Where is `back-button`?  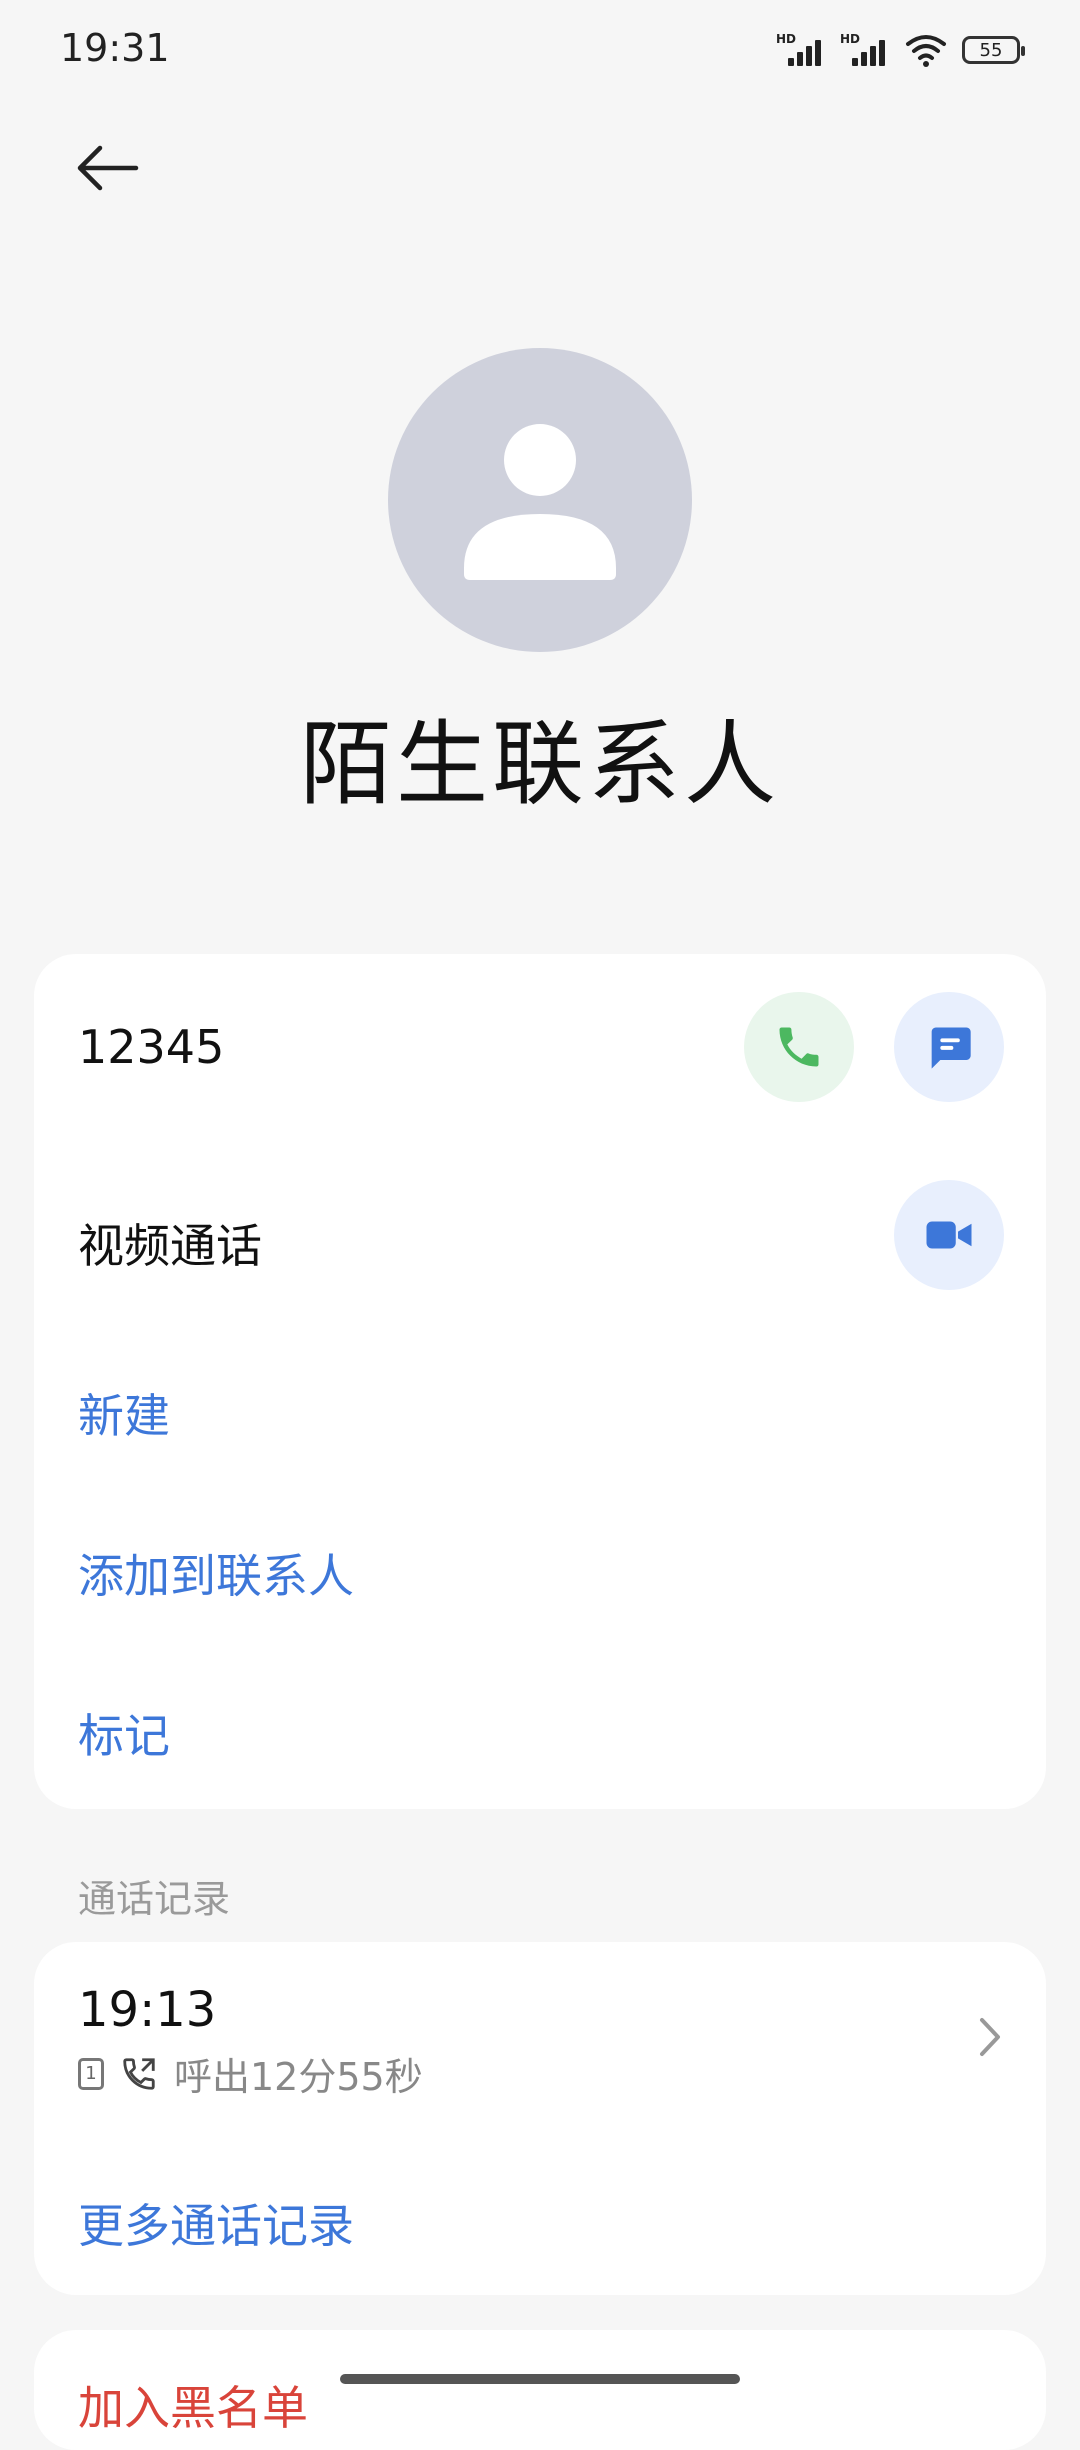 back-button is located at coordinates (112, 168).